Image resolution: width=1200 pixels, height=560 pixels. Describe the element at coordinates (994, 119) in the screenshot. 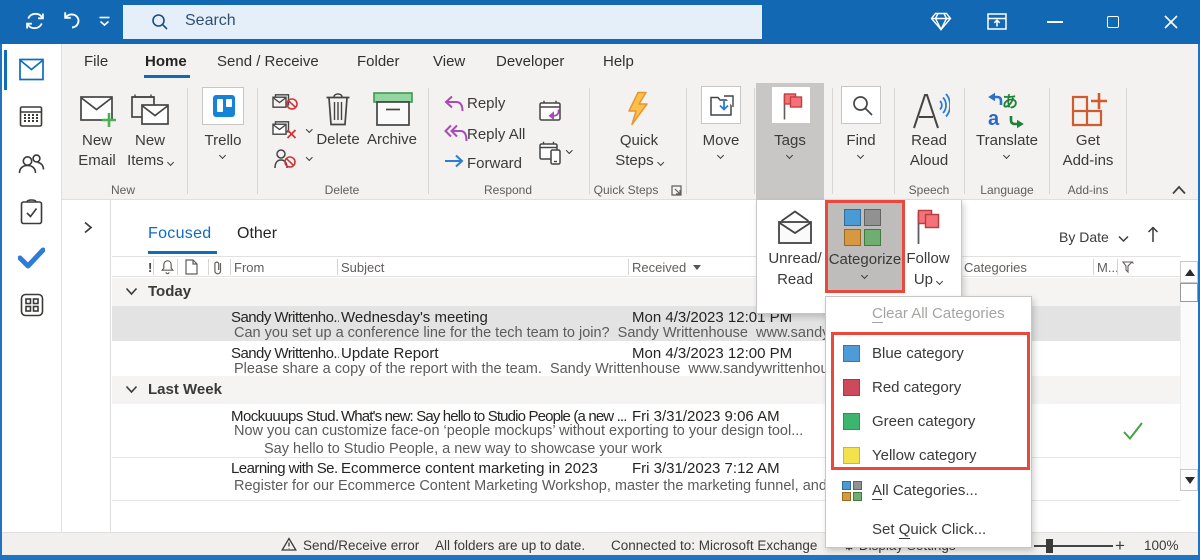

I see `svg-text: a` at that location.